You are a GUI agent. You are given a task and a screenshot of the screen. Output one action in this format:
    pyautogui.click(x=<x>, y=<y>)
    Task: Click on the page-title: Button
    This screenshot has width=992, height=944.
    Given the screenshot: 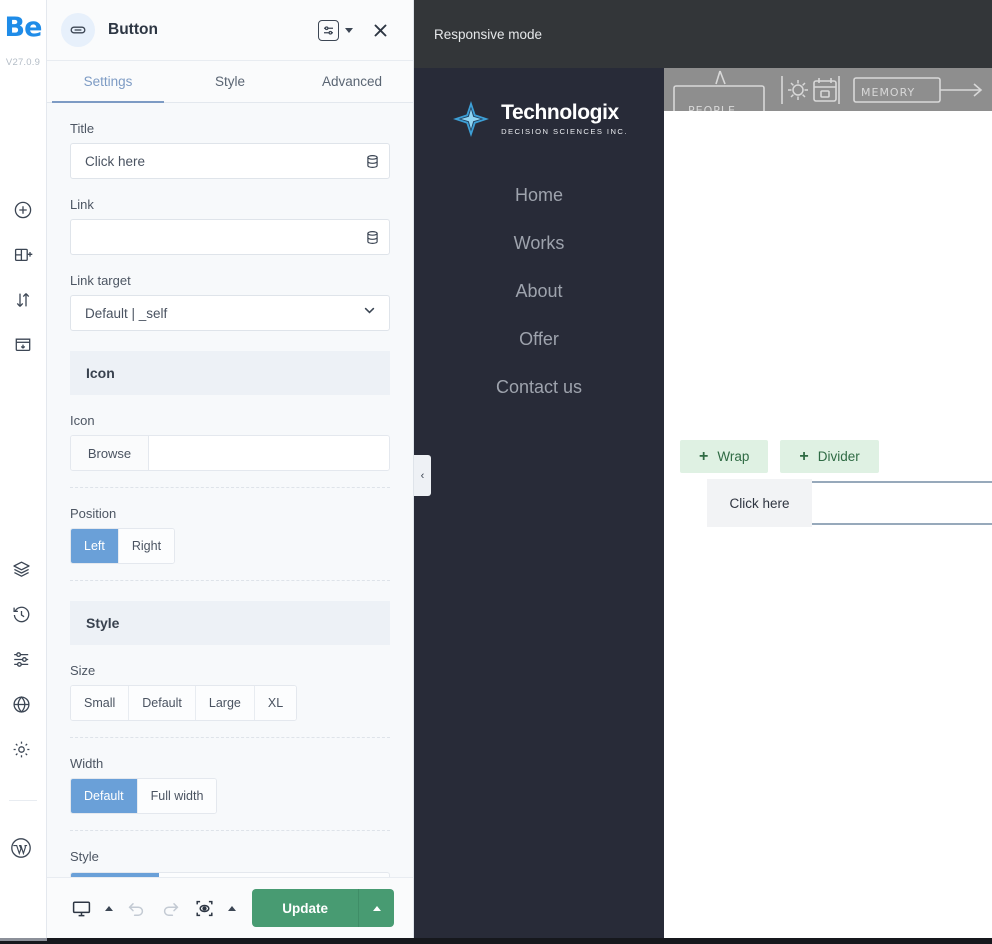 What is the action you would take?
    pyautogui.click(x=133, y=29)
    